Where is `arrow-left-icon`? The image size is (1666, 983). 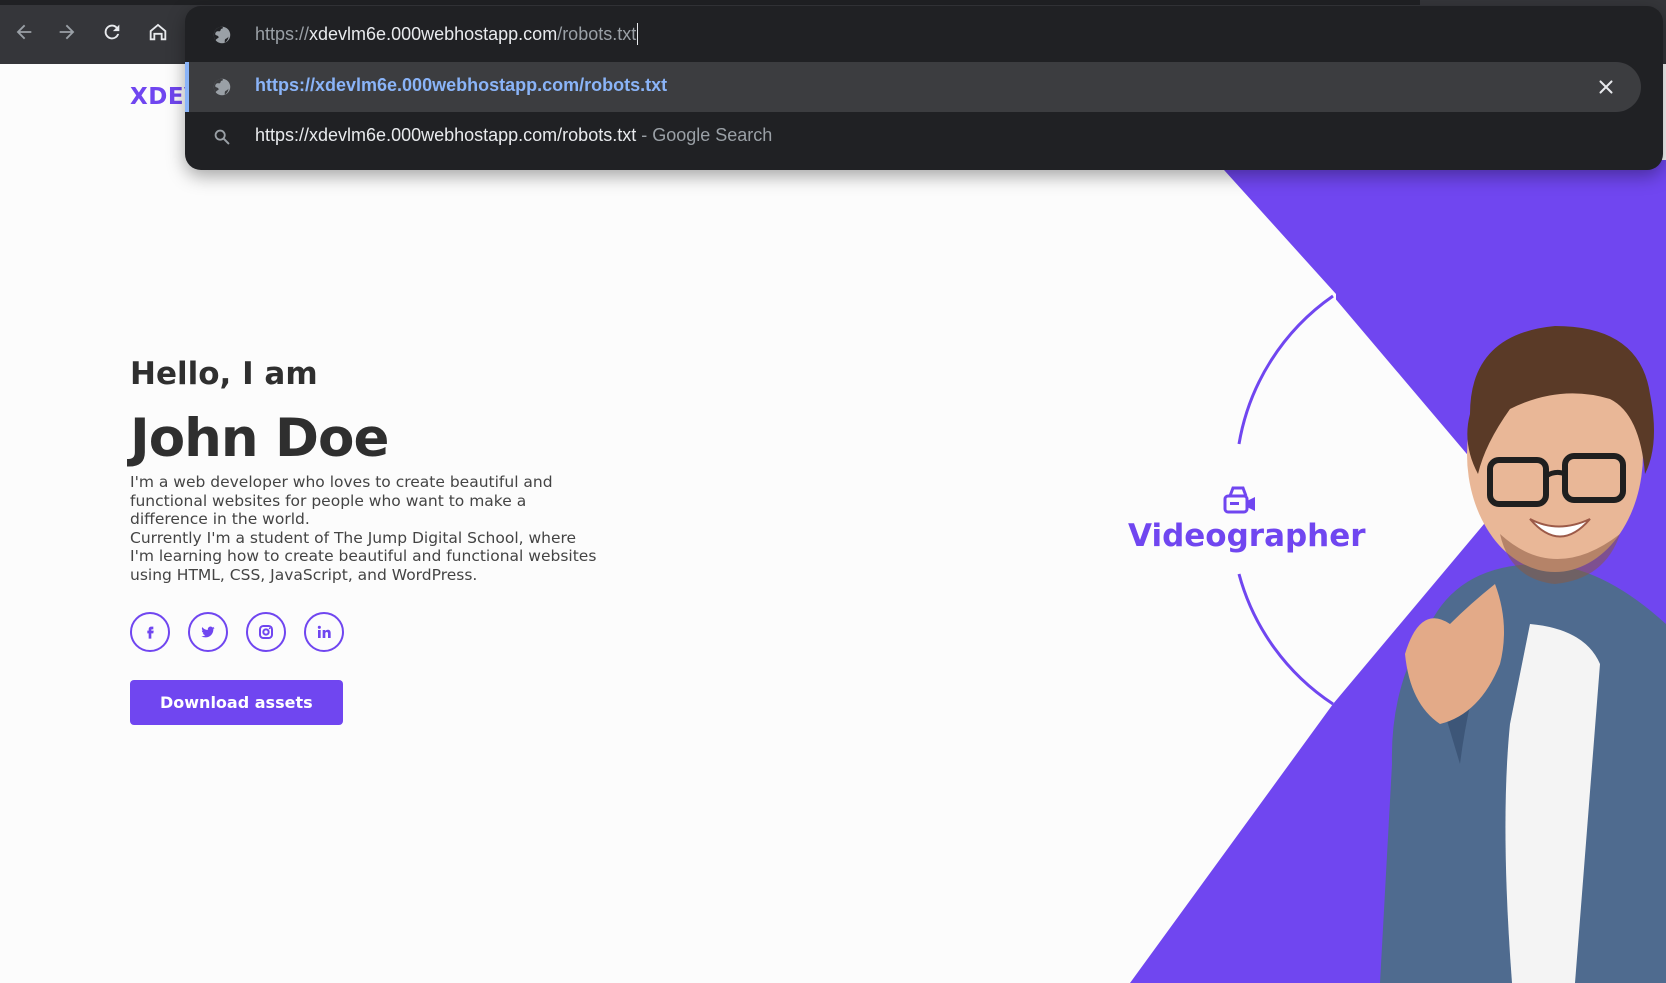
arrow-left-icon is located at coordinates (24, 32).